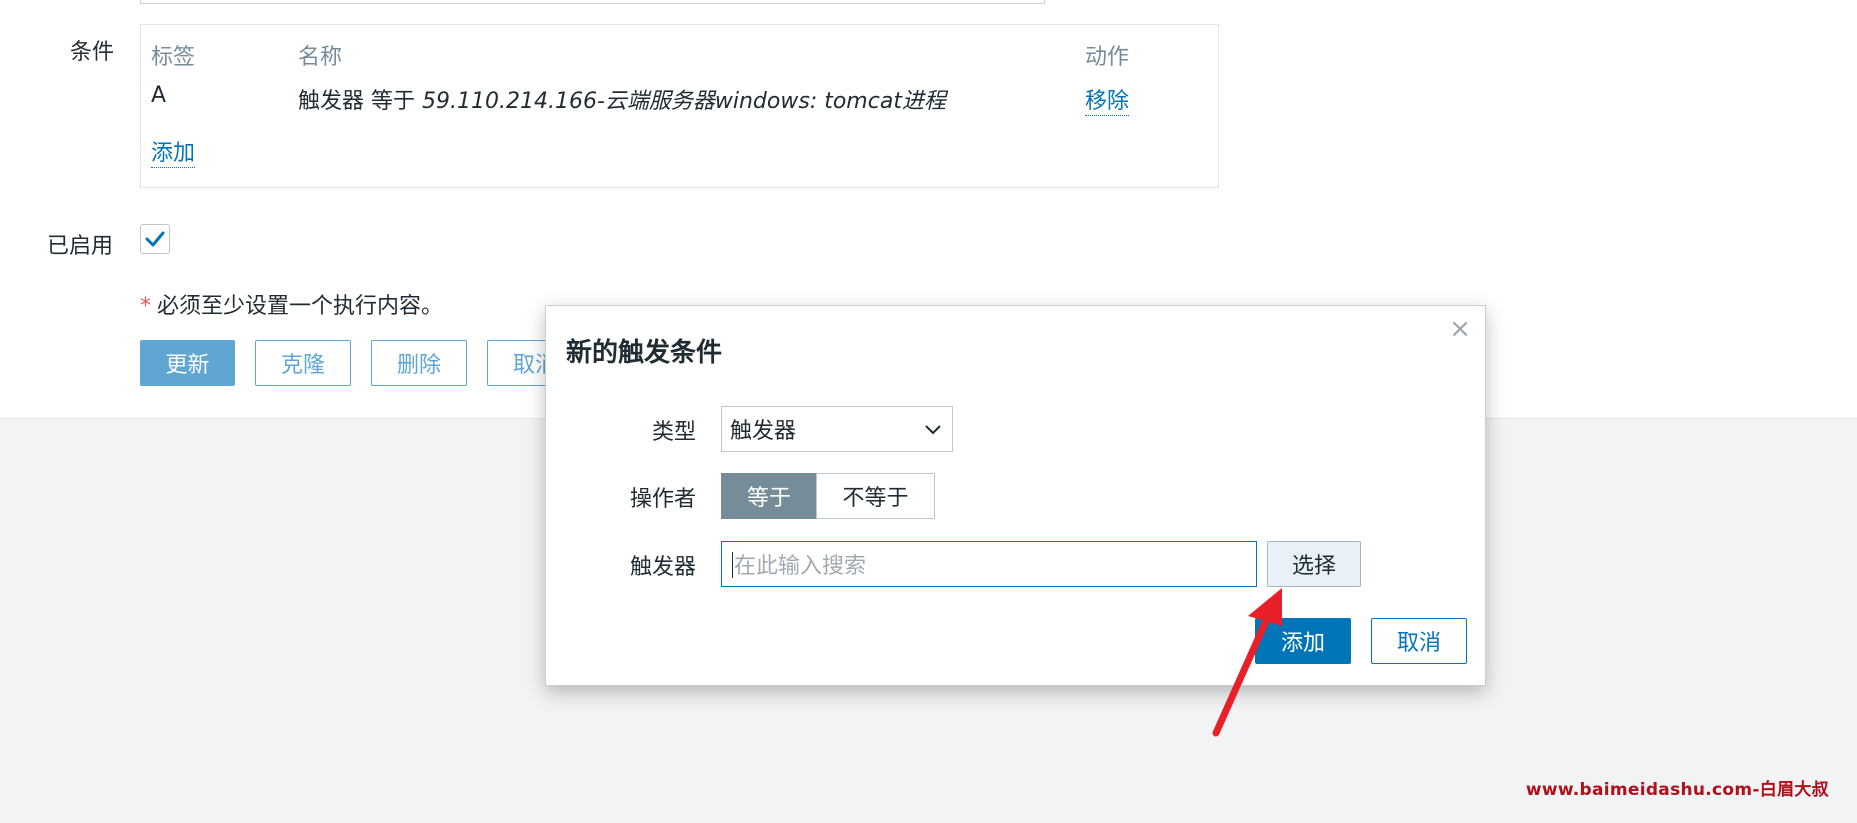 Image resolution: width=1857 pixels, height=823 pixels. What do you see at coordinates (989, 564) in the screenshot?
I see `trigger-search-input: 在此输入搜索` at bounding box center [989, 564].